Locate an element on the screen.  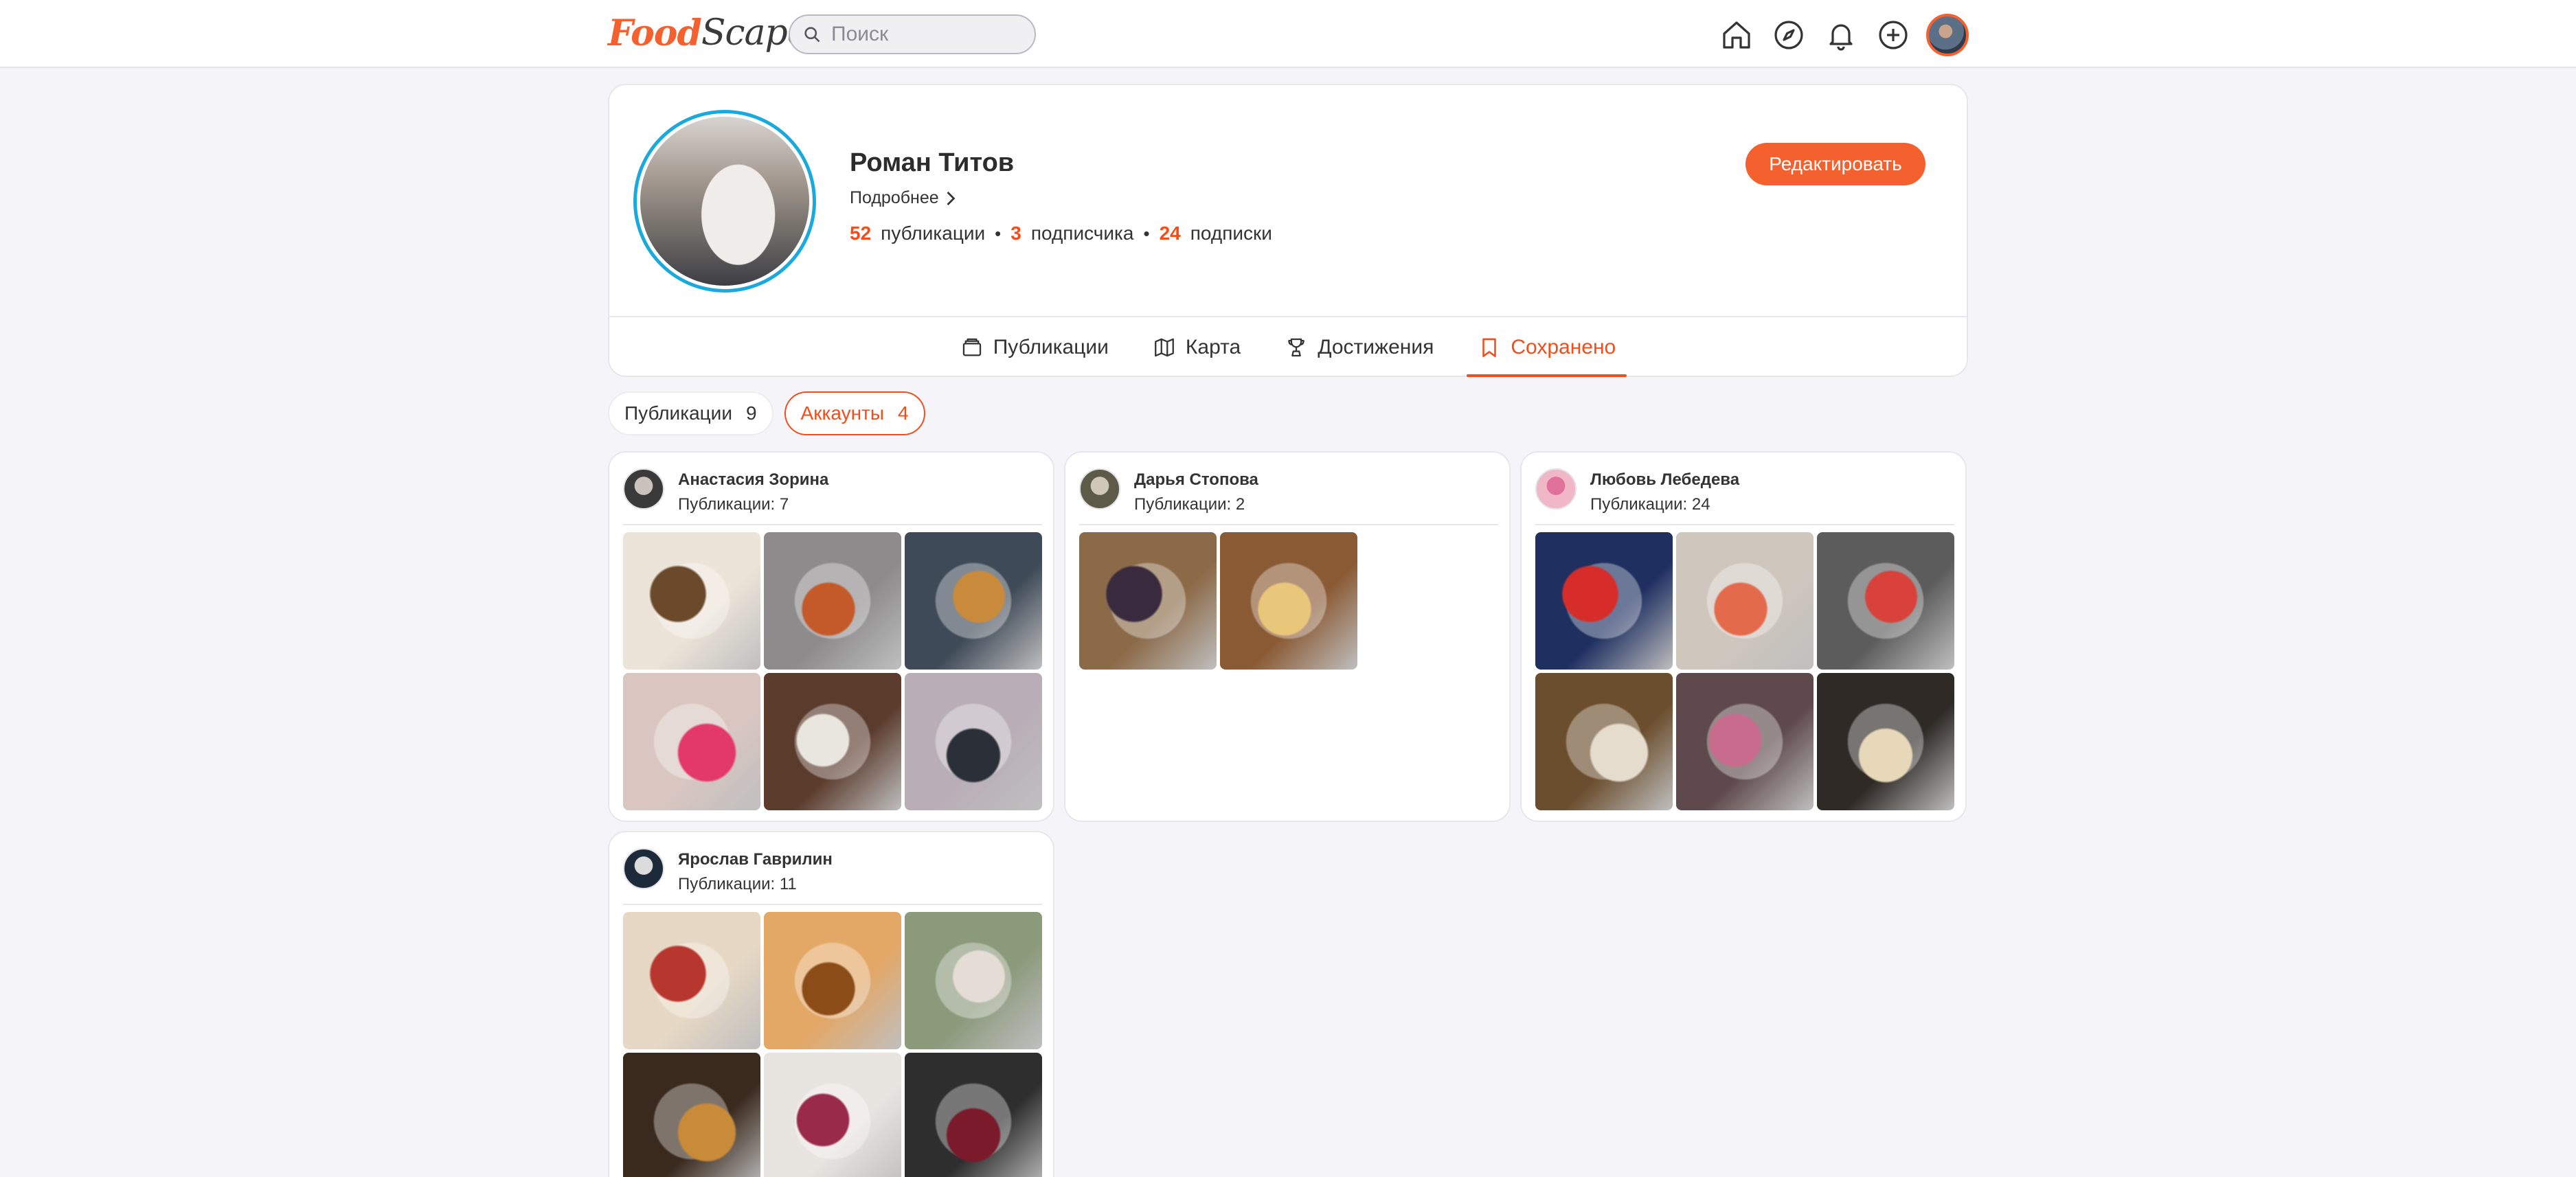
notifications-icon is located at coordinates (1841, 35).